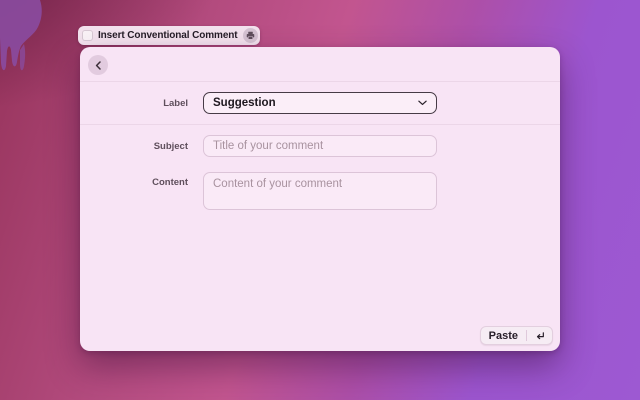 Image resolution: width=640 pixels, height=400 pixels. I want to click on paste-button: Paste, so click(516, 335).